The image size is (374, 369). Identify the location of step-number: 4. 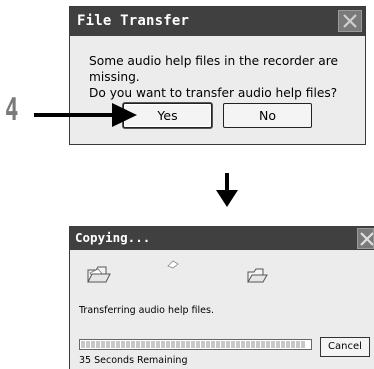
(12, 110).